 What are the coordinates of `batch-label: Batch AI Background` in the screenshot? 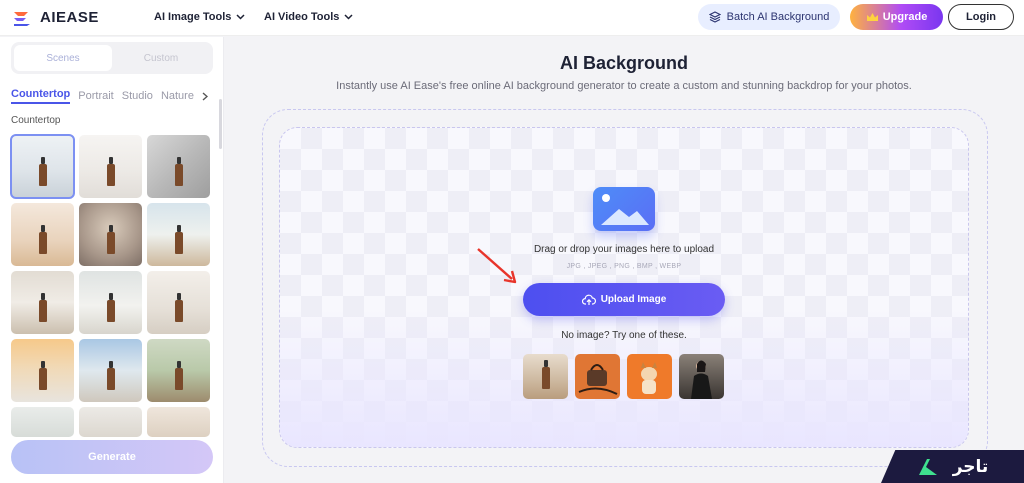 It's located at (778, 17).